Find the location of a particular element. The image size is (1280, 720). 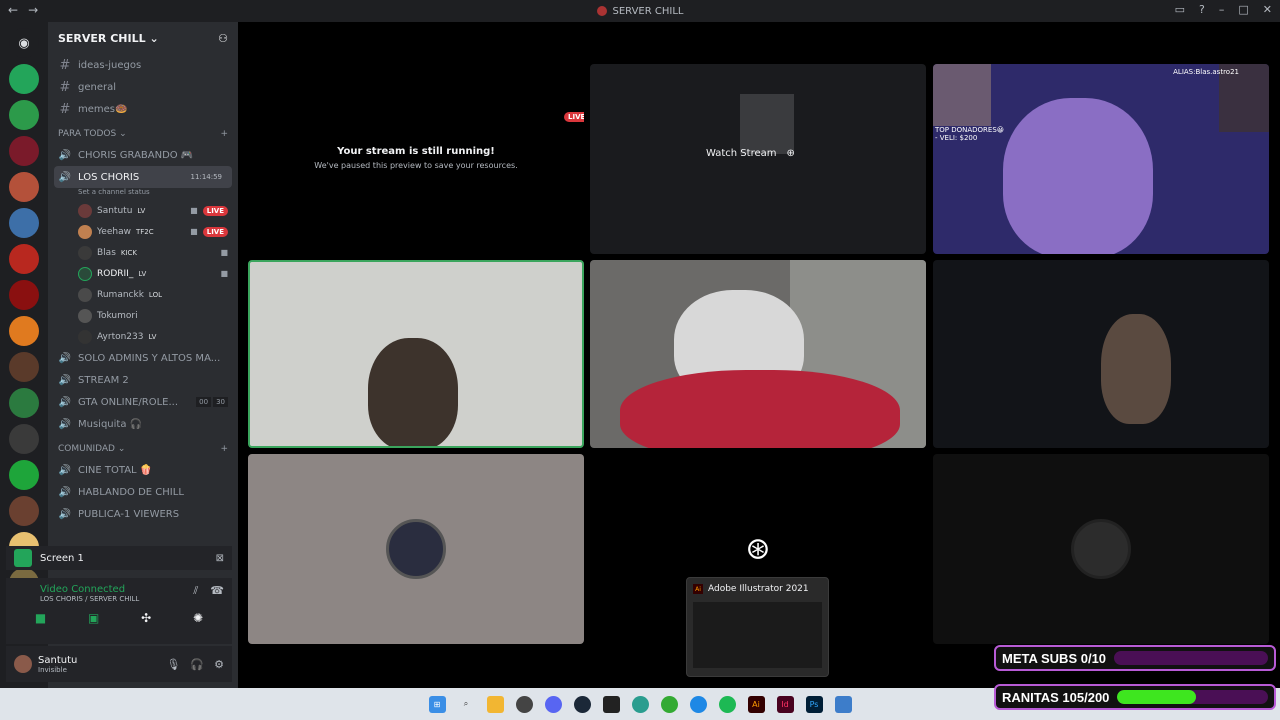

text-channel: # memes🍩 is located at coordinates (143, 109).